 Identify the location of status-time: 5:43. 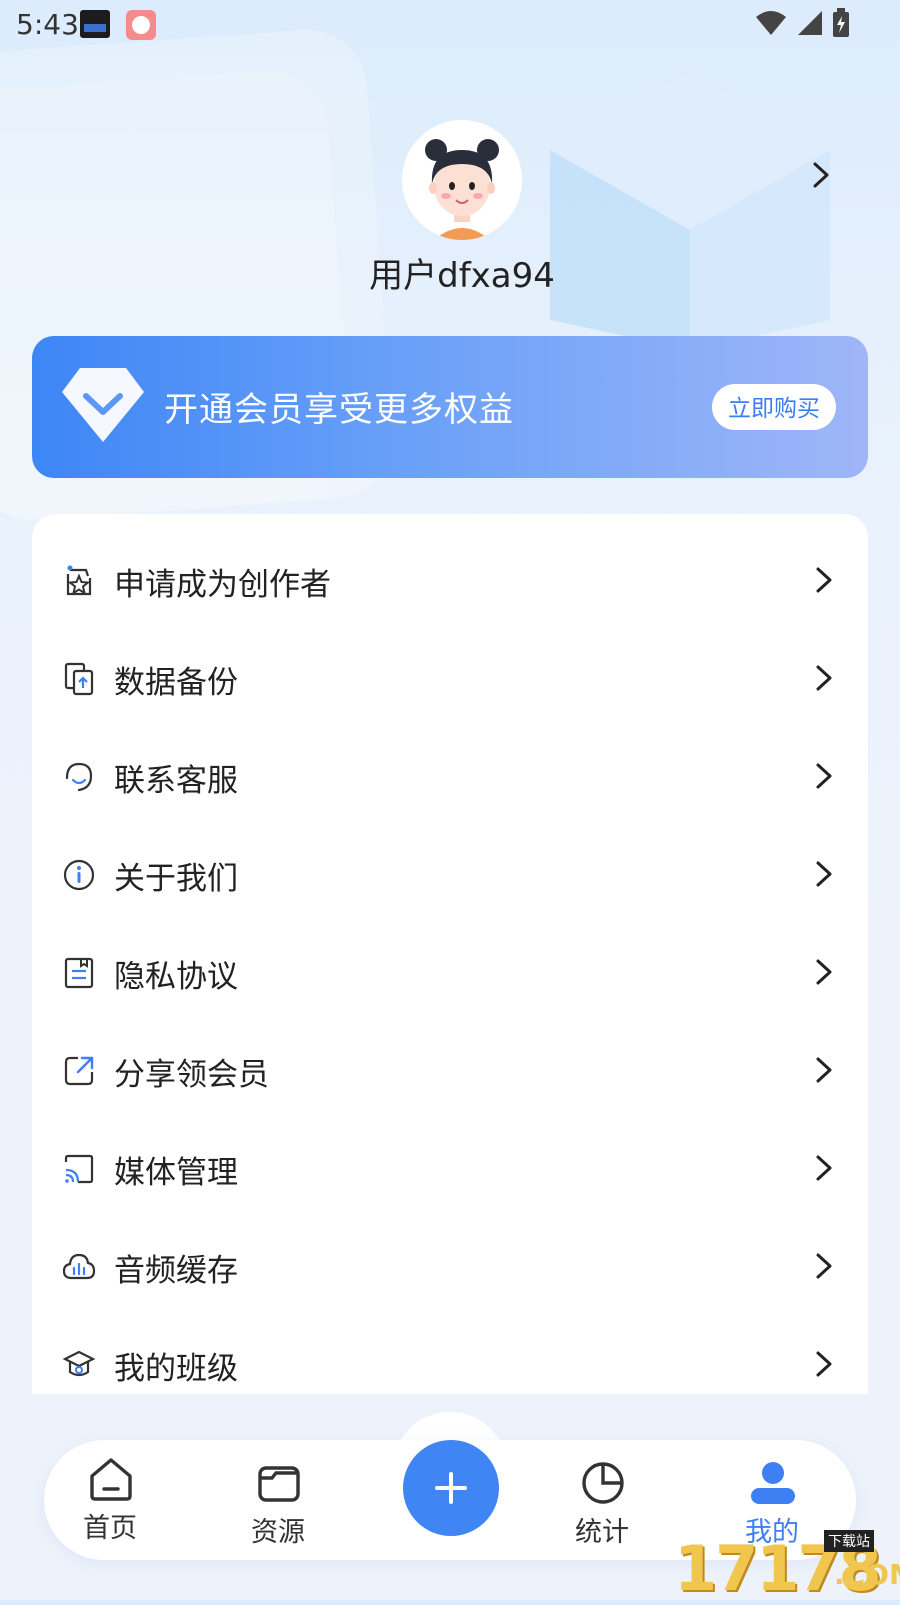
(47, 24).